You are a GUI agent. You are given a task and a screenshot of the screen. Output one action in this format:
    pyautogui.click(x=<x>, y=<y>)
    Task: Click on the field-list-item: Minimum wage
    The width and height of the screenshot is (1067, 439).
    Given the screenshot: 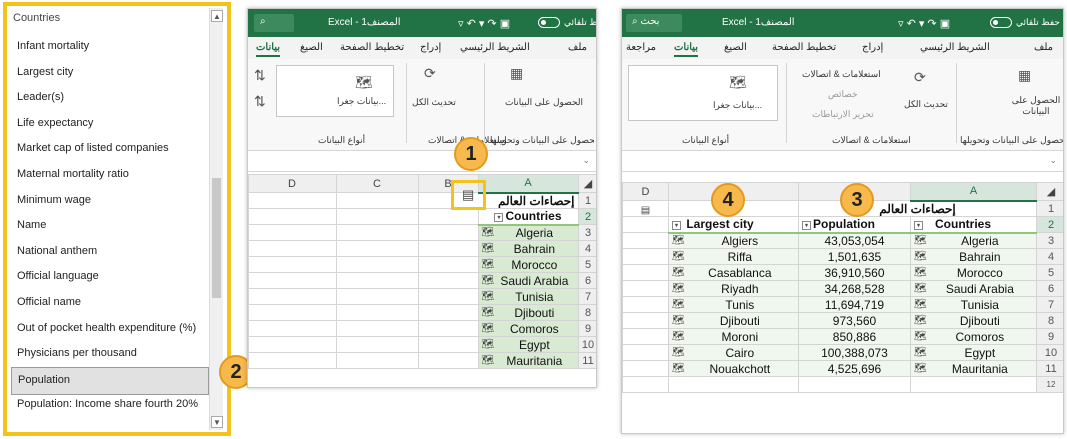 What is the action you would take?
    pyautogui.click(x=54, y=200)
    